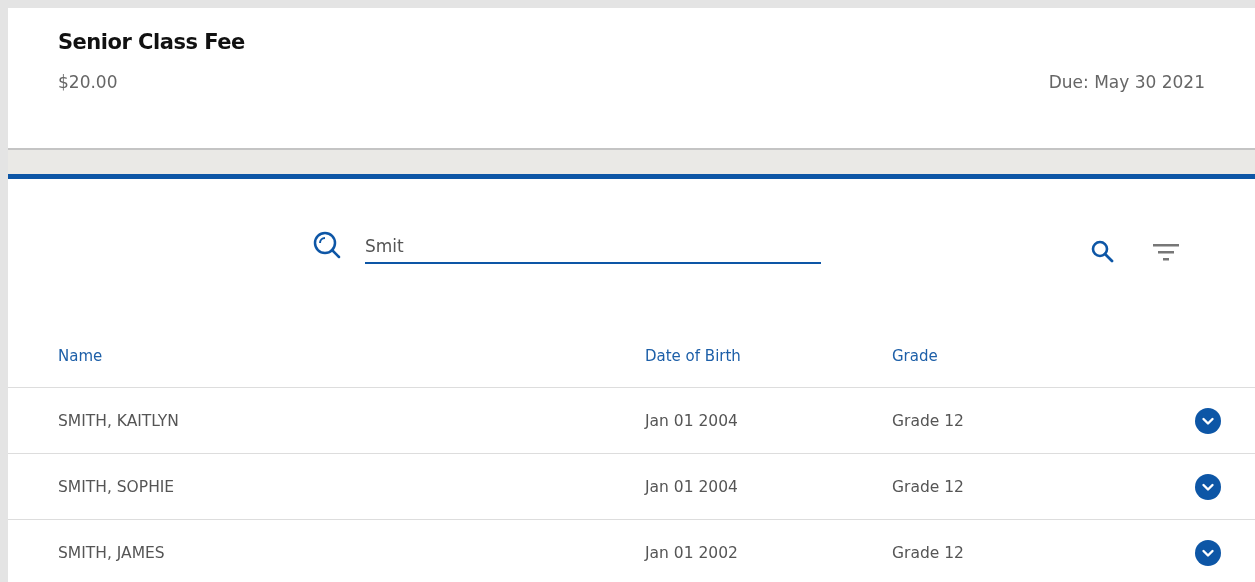 Image resolution: width=1255 pixels, height=582 pixels. What do you see at coordinates (1043, 356) in the screenshot?
I see `column-header: Grade` at bounding box center [1043, 356].